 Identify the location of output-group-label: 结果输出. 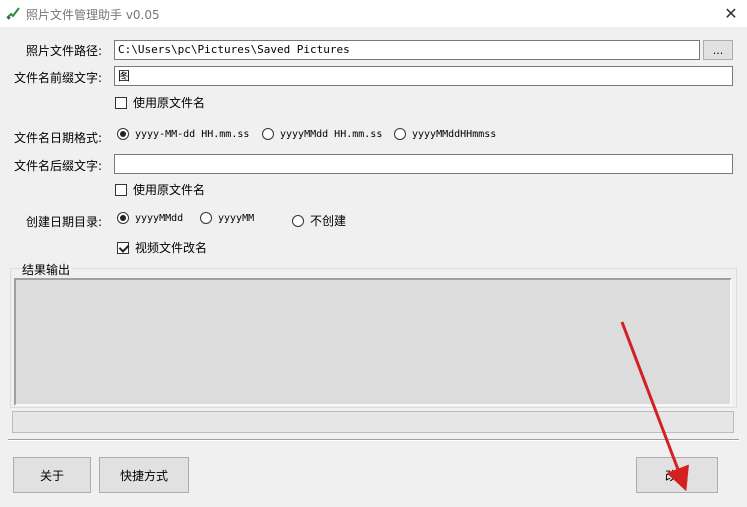
(46, 269).